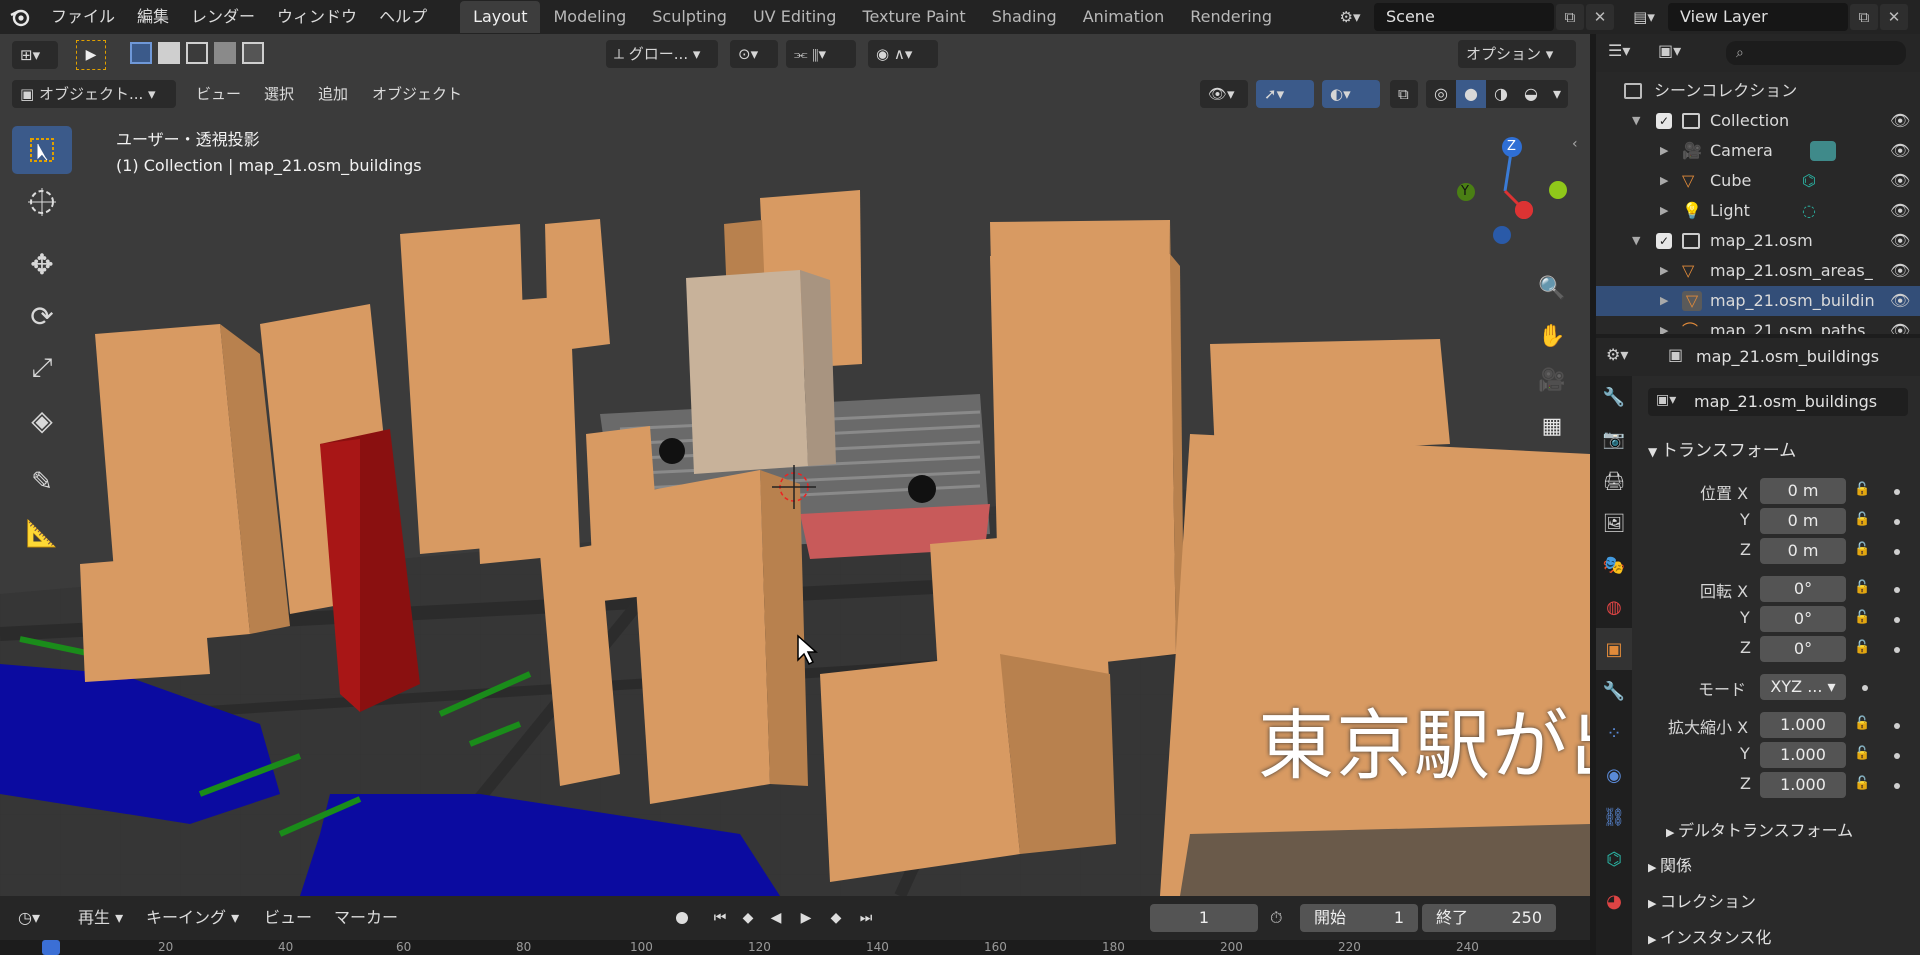 The width and height of the screenshot is (1920, 955). I want to click on select-mode-icons, so click(197, 55).